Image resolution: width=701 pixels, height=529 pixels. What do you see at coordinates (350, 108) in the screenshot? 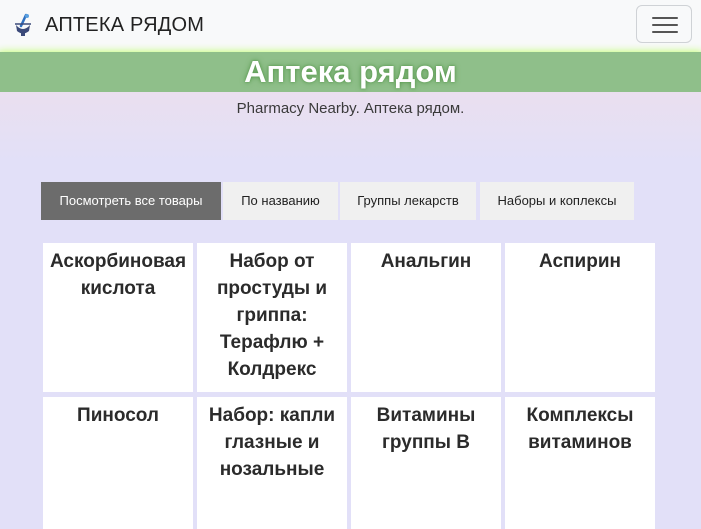
I see `hero-subtitle: Pharmacy Nearby. Аптека рядом.` at bounding box center [350, 108].